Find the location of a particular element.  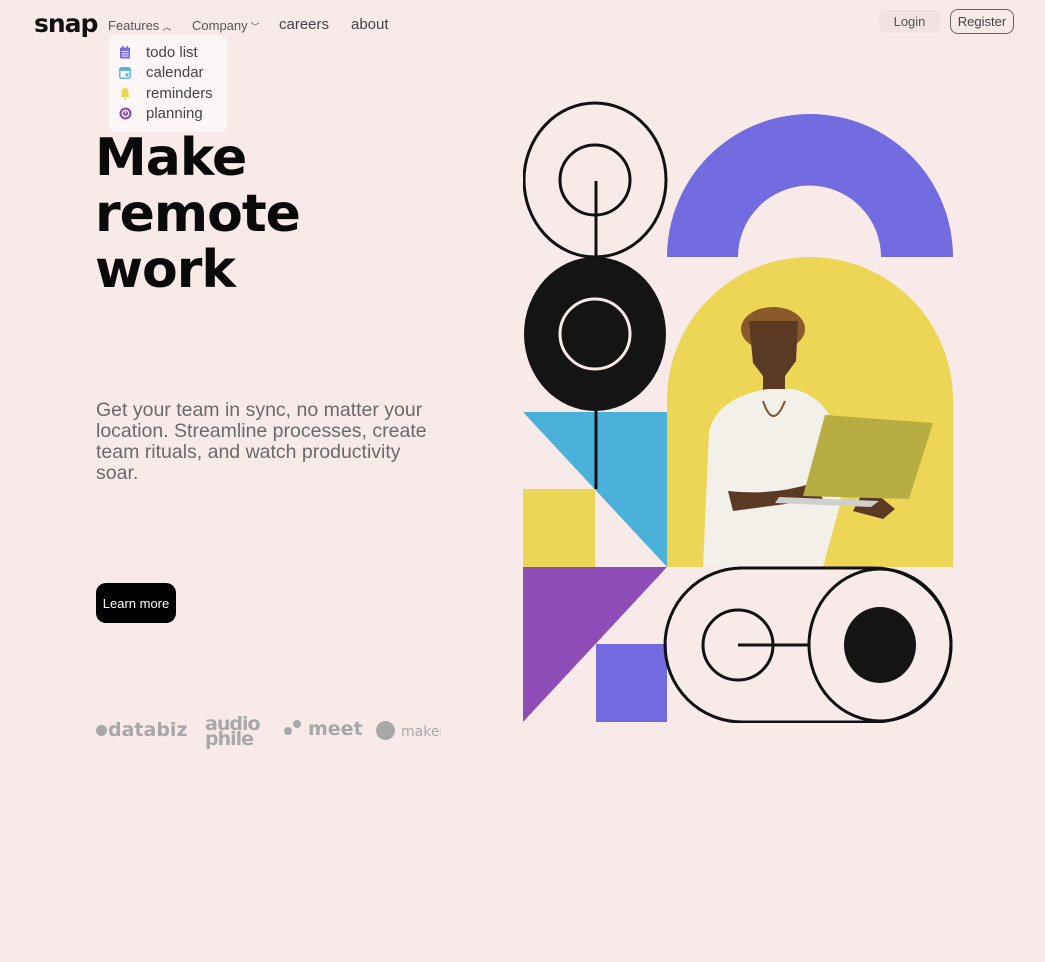

nav-about: about is located at coordinates (370, 24).